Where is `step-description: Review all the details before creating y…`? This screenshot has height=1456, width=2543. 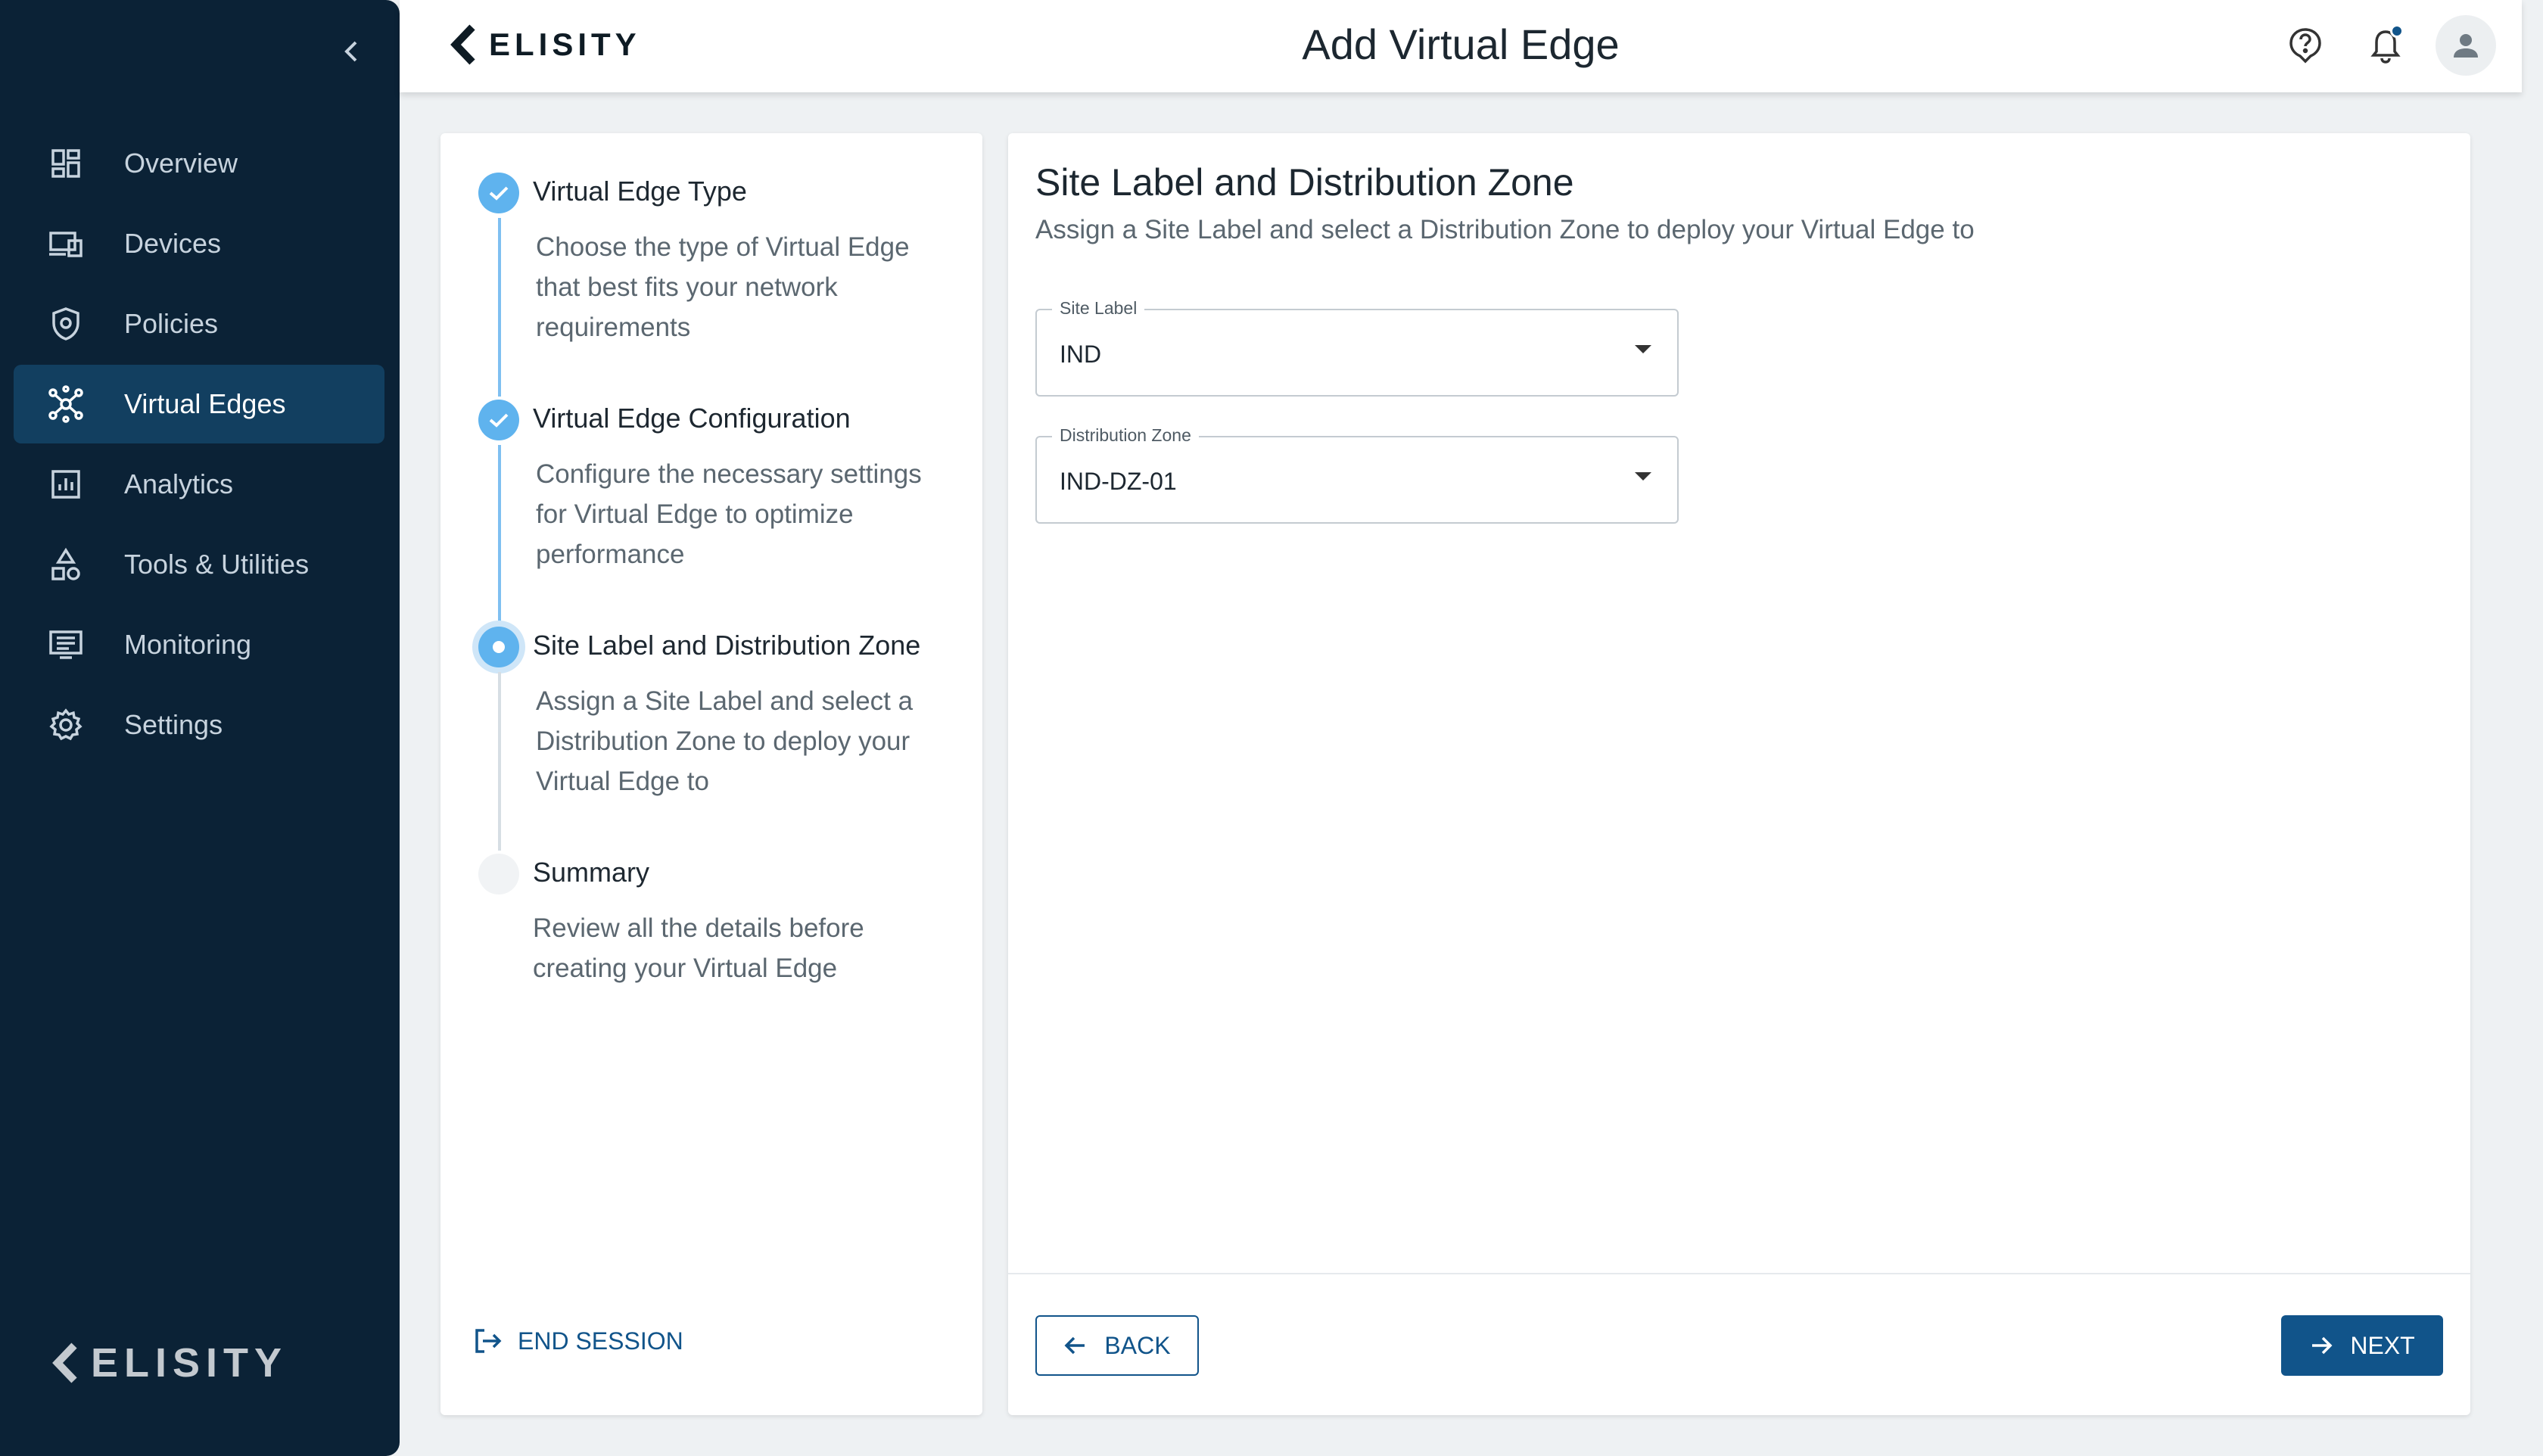 step-description: Review all the details before creating y… is located at coordinates (698, 948).